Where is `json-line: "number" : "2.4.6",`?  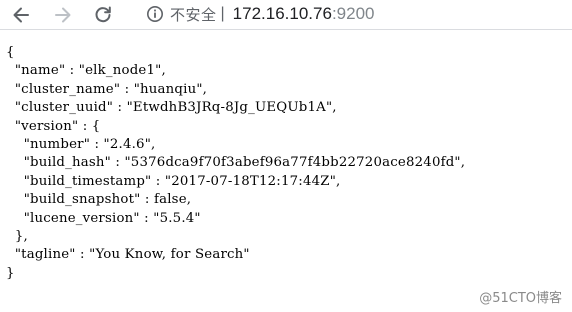
json-line: "number" : "2.4.6", is located at coordinates (81, 145).